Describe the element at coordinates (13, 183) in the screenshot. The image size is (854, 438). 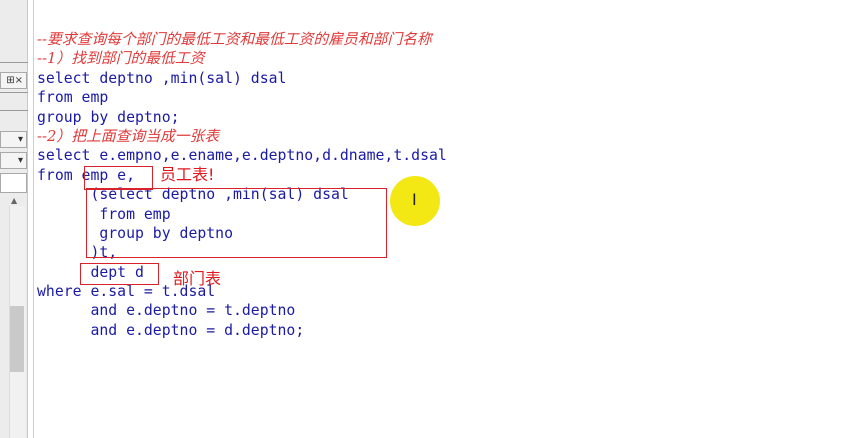
I see `panel-filter-input` at that location.